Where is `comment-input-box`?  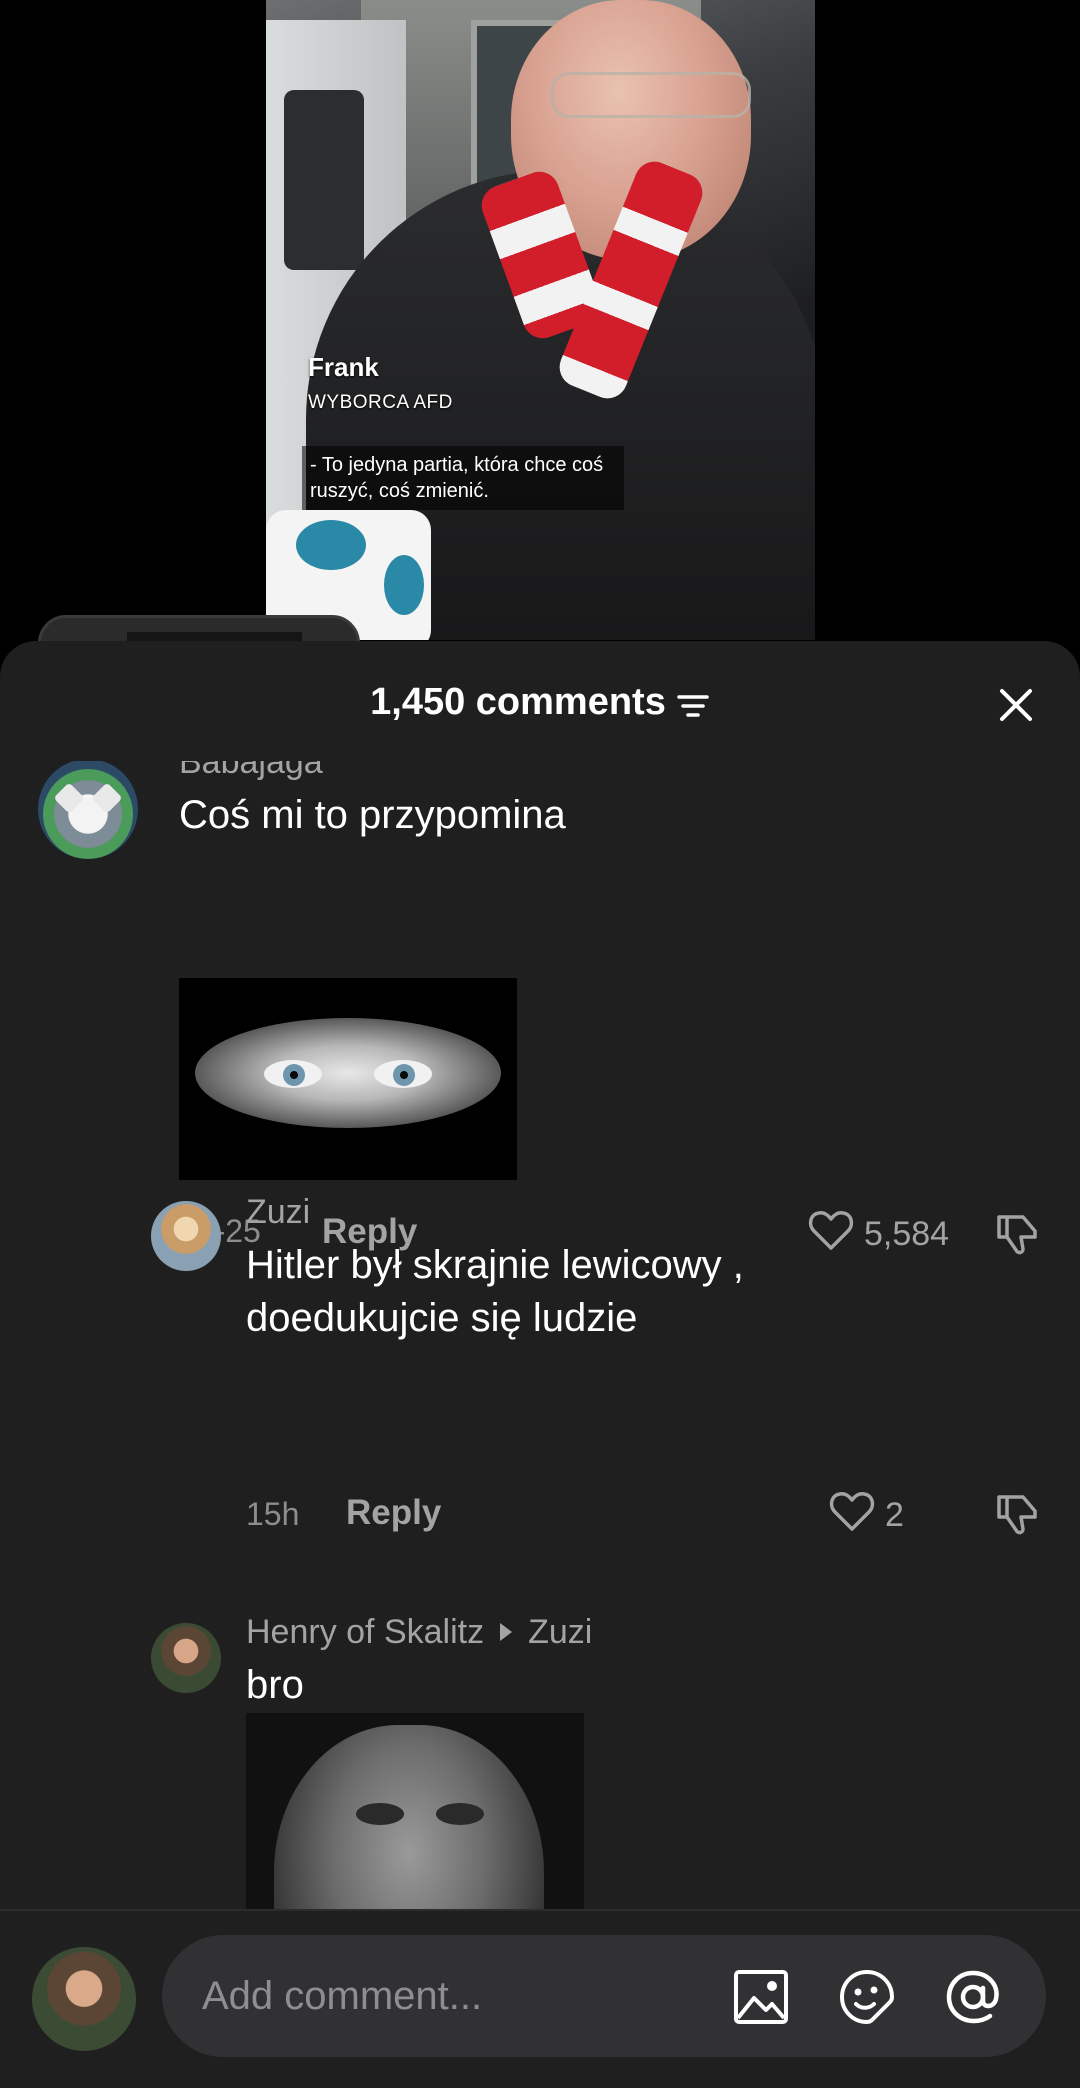 comment-input-box is located at coordinates (604, 1996).